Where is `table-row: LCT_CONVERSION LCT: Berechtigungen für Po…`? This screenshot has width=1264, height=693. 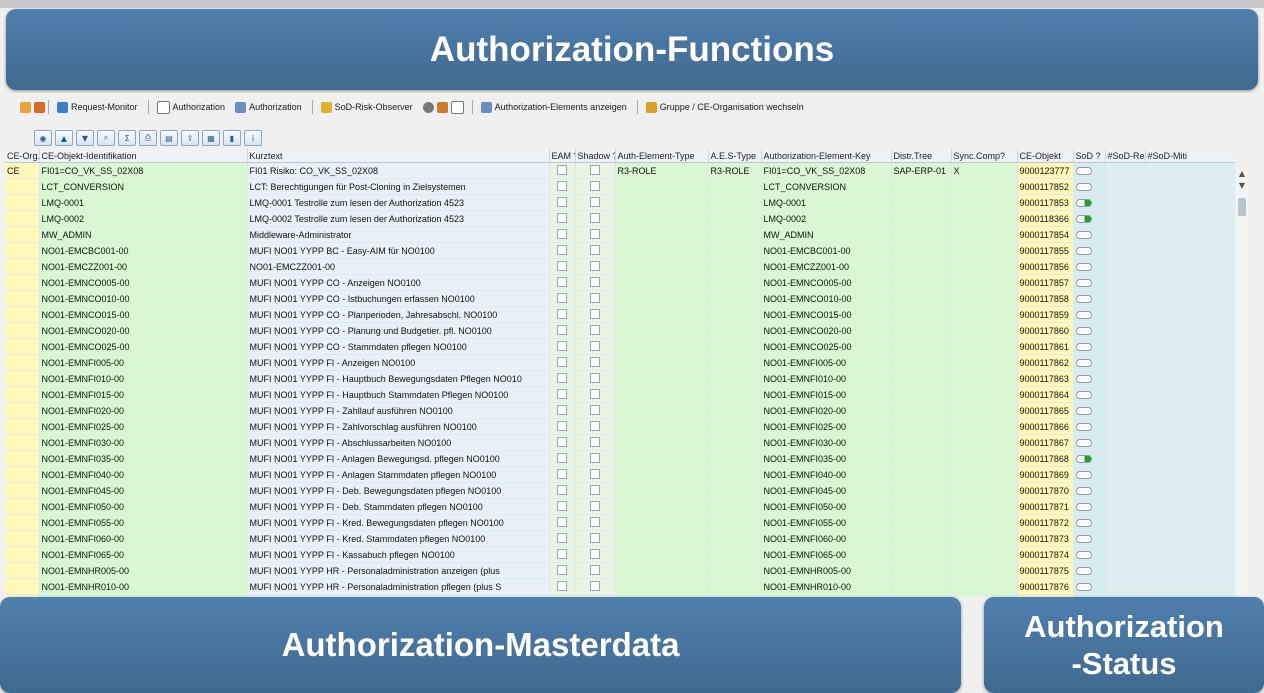
table-row: LCT_CONVERSION LCT: Berechtigungen für Po… is located at coordinates (620, 186).